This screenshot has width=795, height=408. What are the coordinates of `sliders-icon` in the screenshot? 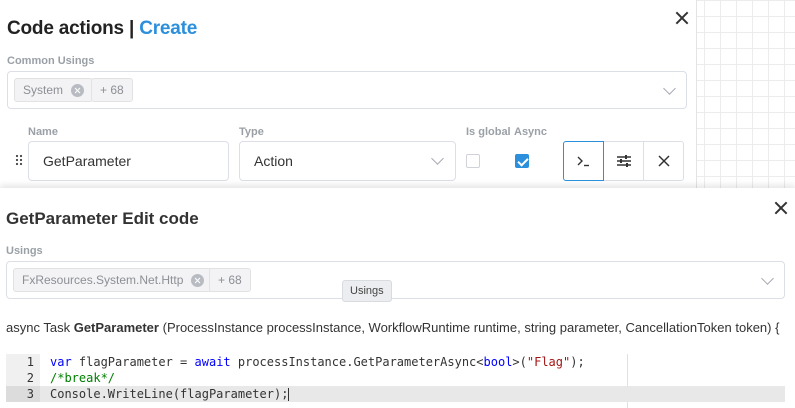 It's located at (623, 161).